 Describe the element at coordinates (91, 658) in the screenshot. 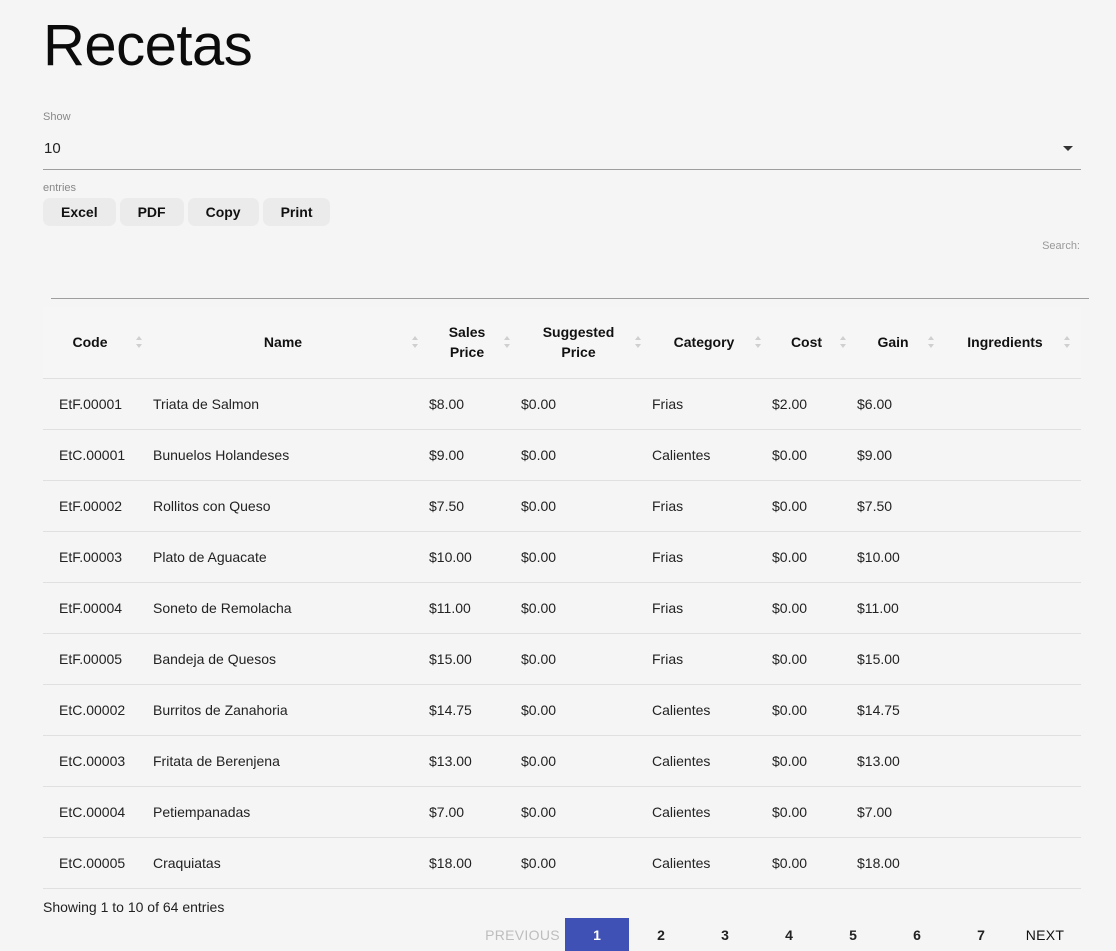

I see `code-cell: EtF.00005` at that location.